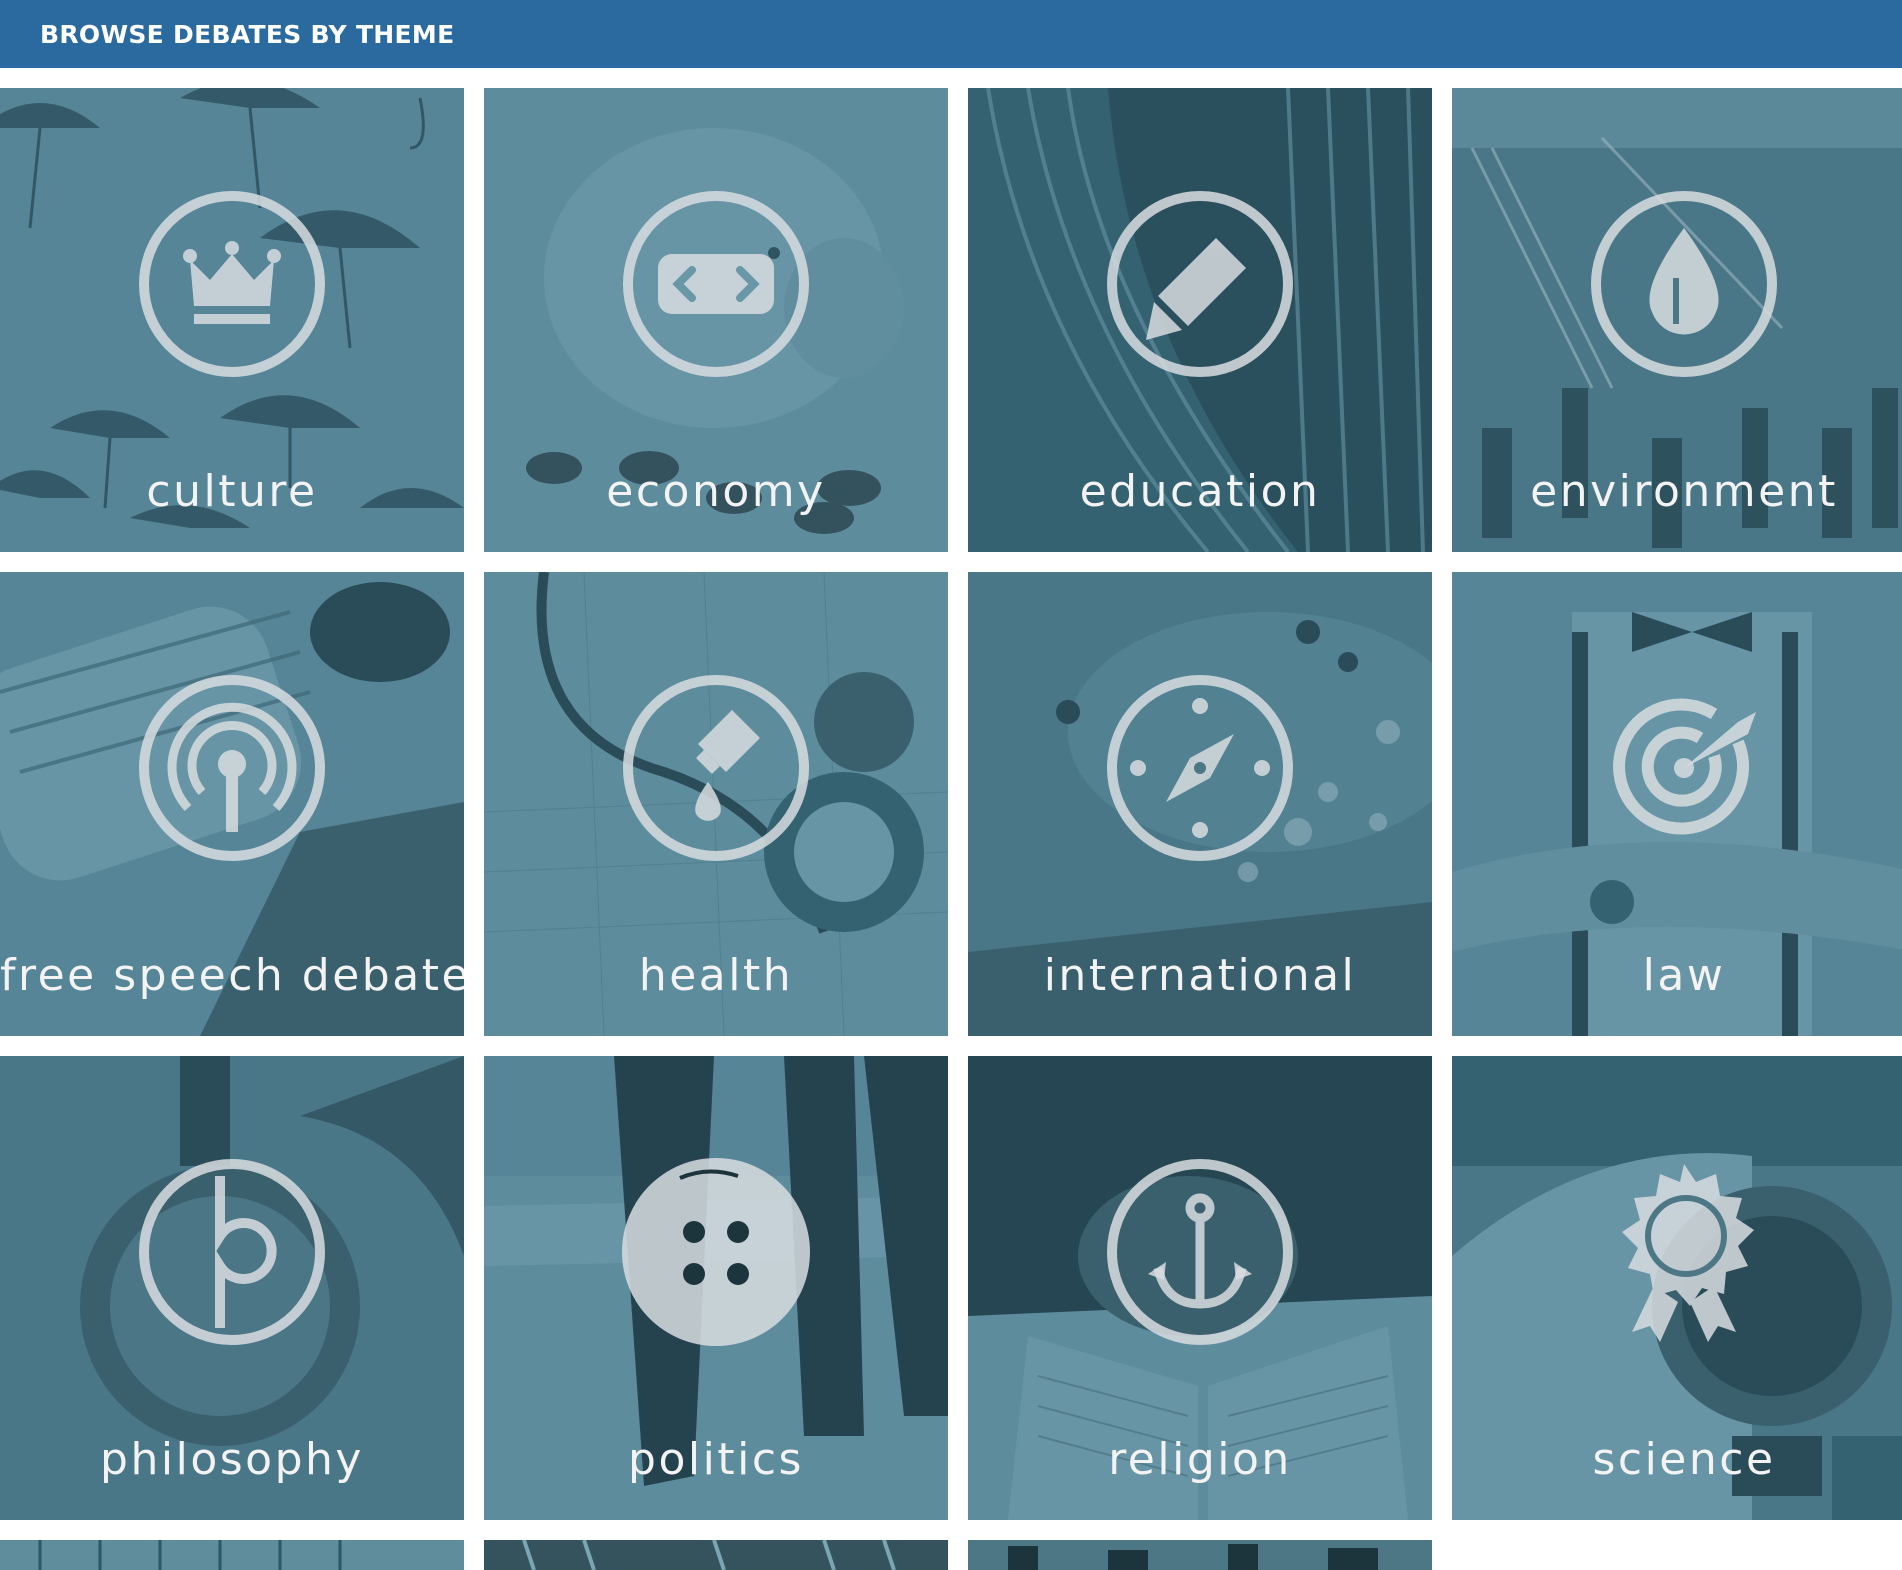 Image resolution: width=1902 pixels, height=1570 pixels. I want to click on page-header: BROWSE DEBATES BY THEME, so click(951, 34).